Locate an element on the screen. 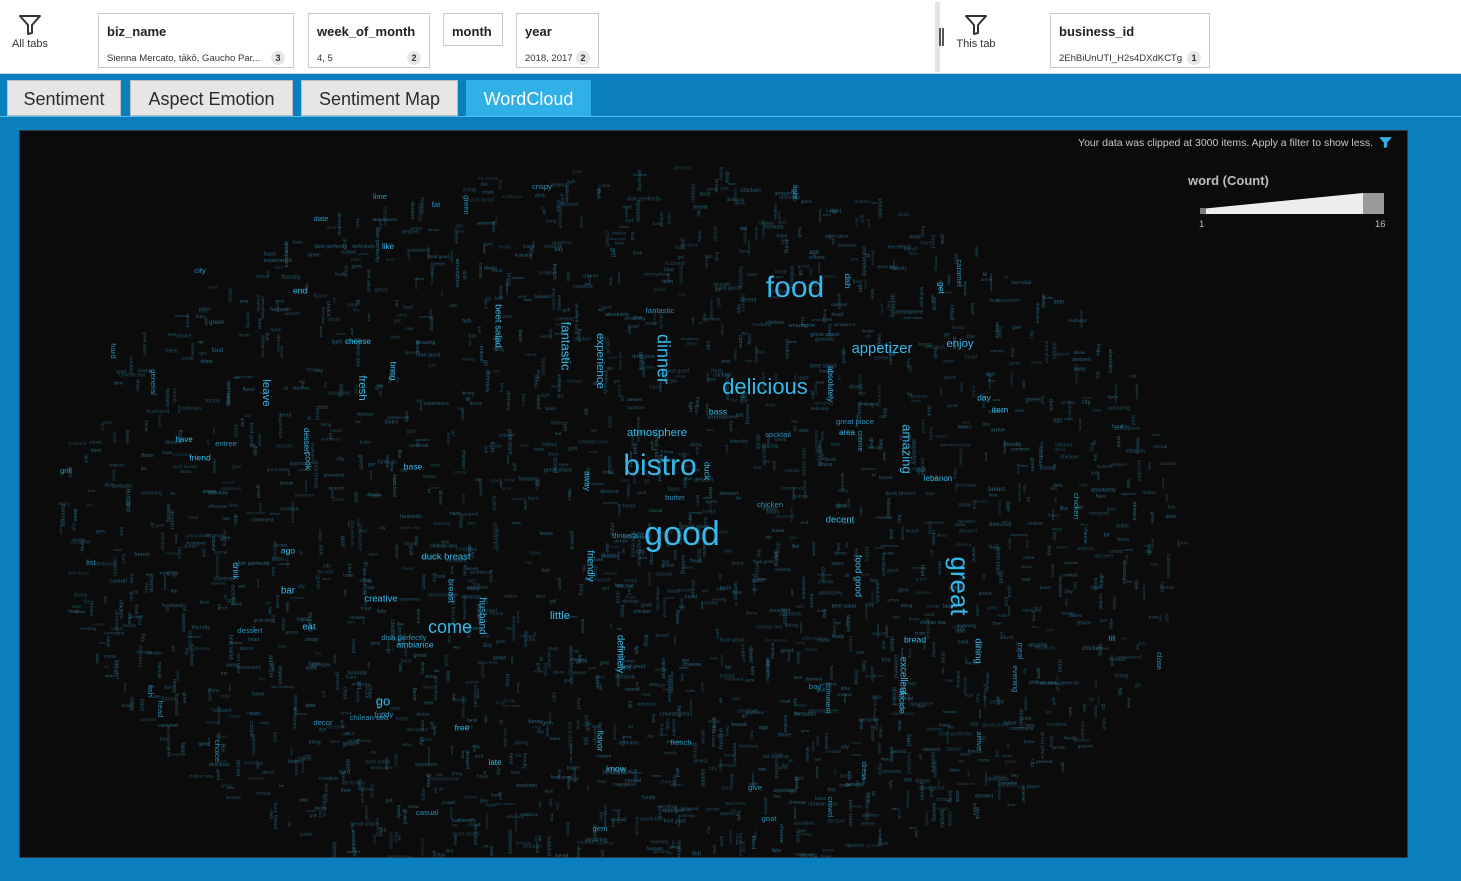 The image size is (1461, 881). word-cheese: cheese is located at coordinates (358, 341).